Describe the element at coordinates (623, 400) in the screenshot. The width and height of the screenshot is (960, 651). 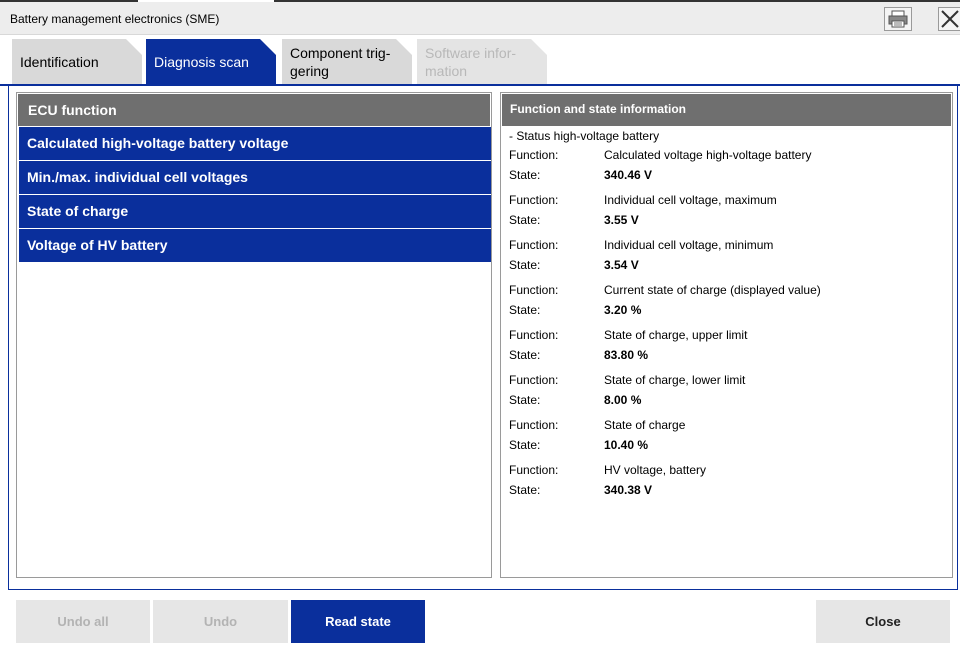
I see `state-value: 8.00 %` at that location.